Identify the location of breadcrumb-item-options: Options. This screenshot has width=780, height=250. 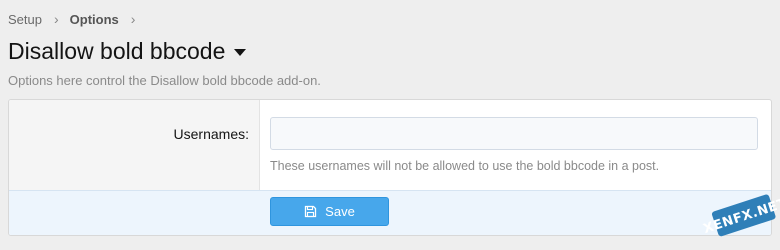
(94, 19).